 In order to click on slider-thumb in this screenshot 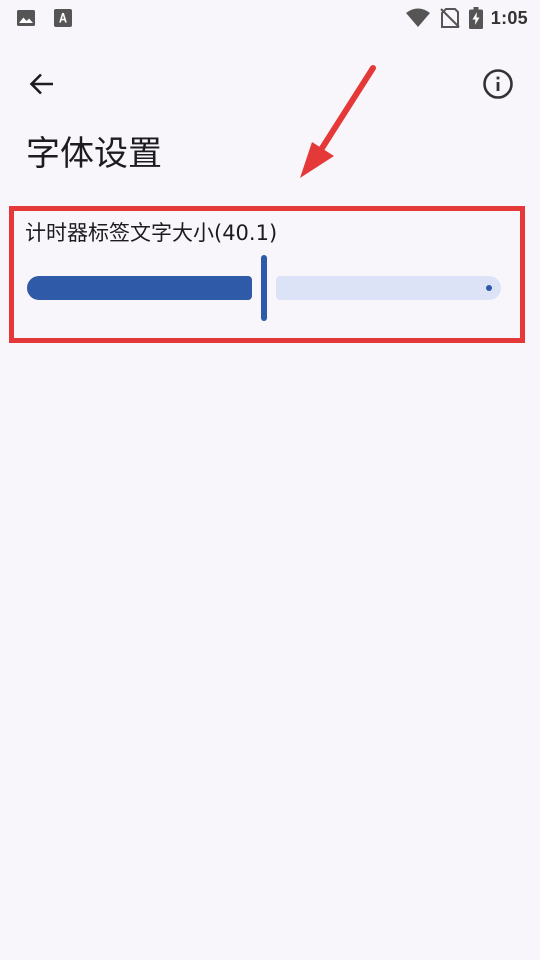, I will do `click(264, 288)`.